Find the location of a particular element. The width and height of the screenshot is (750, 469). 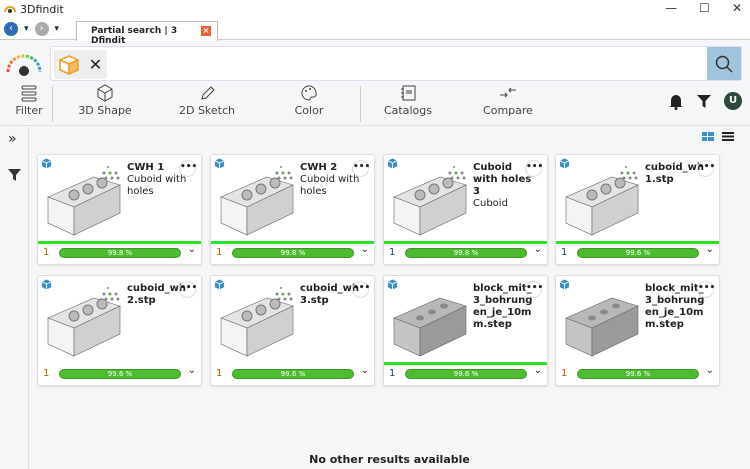

app-logo-icon is located at coordinates (10, 9).